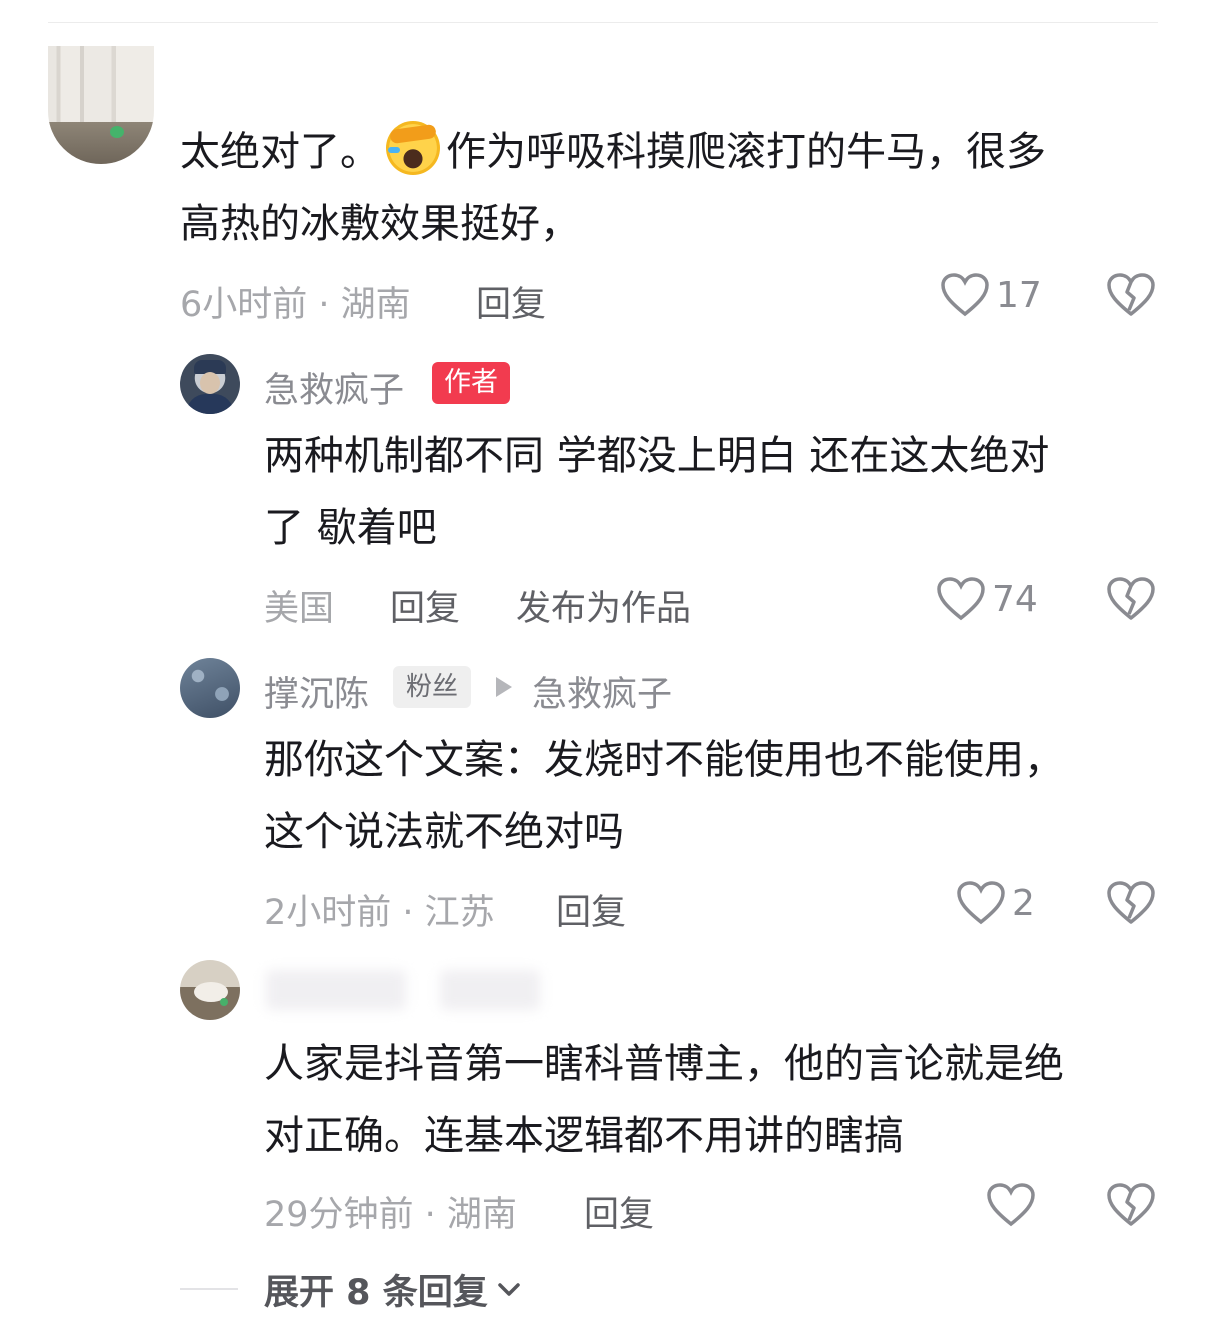 The image size is (1206, 1334). Describe the element at coordinates (508, 1289) in the screenshot. I see `chevron-down-icon` at that location.